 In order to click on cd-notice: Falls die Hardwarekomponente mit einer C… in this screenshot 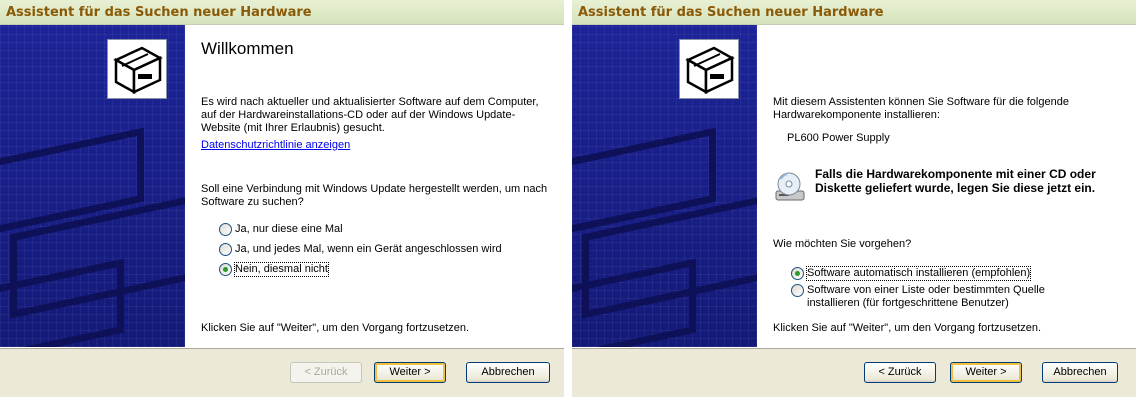, I will do `click(955, 181)`.